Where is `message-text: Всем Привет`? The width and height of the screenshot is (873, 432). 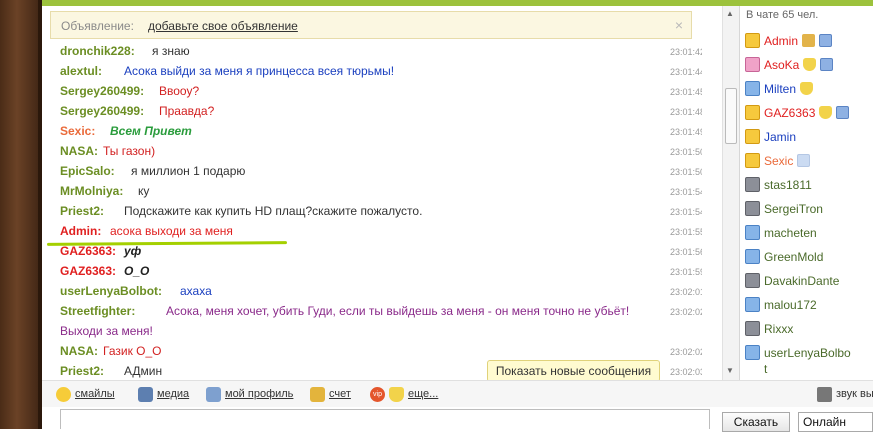 message-text: Всем Привет is located at coordinates (151, 131).